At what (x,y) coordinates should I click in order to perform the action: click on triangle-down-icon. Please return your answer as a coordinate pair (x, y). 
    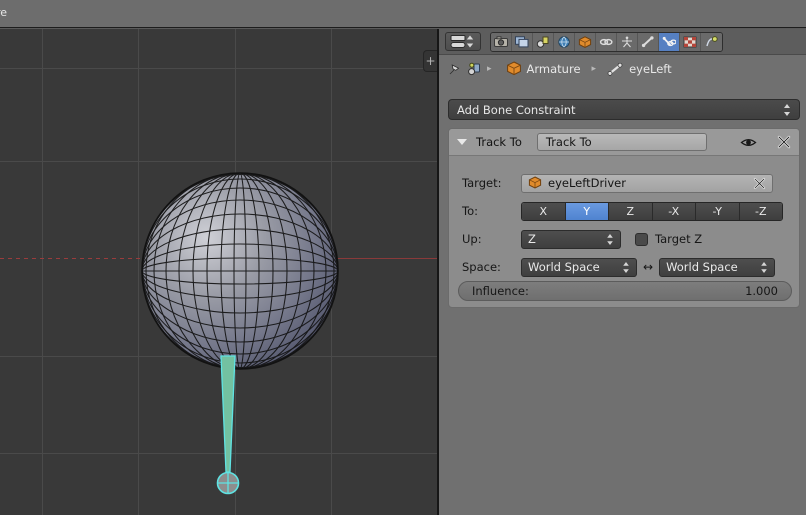
    Looking at the image, I should click on (462, 142).